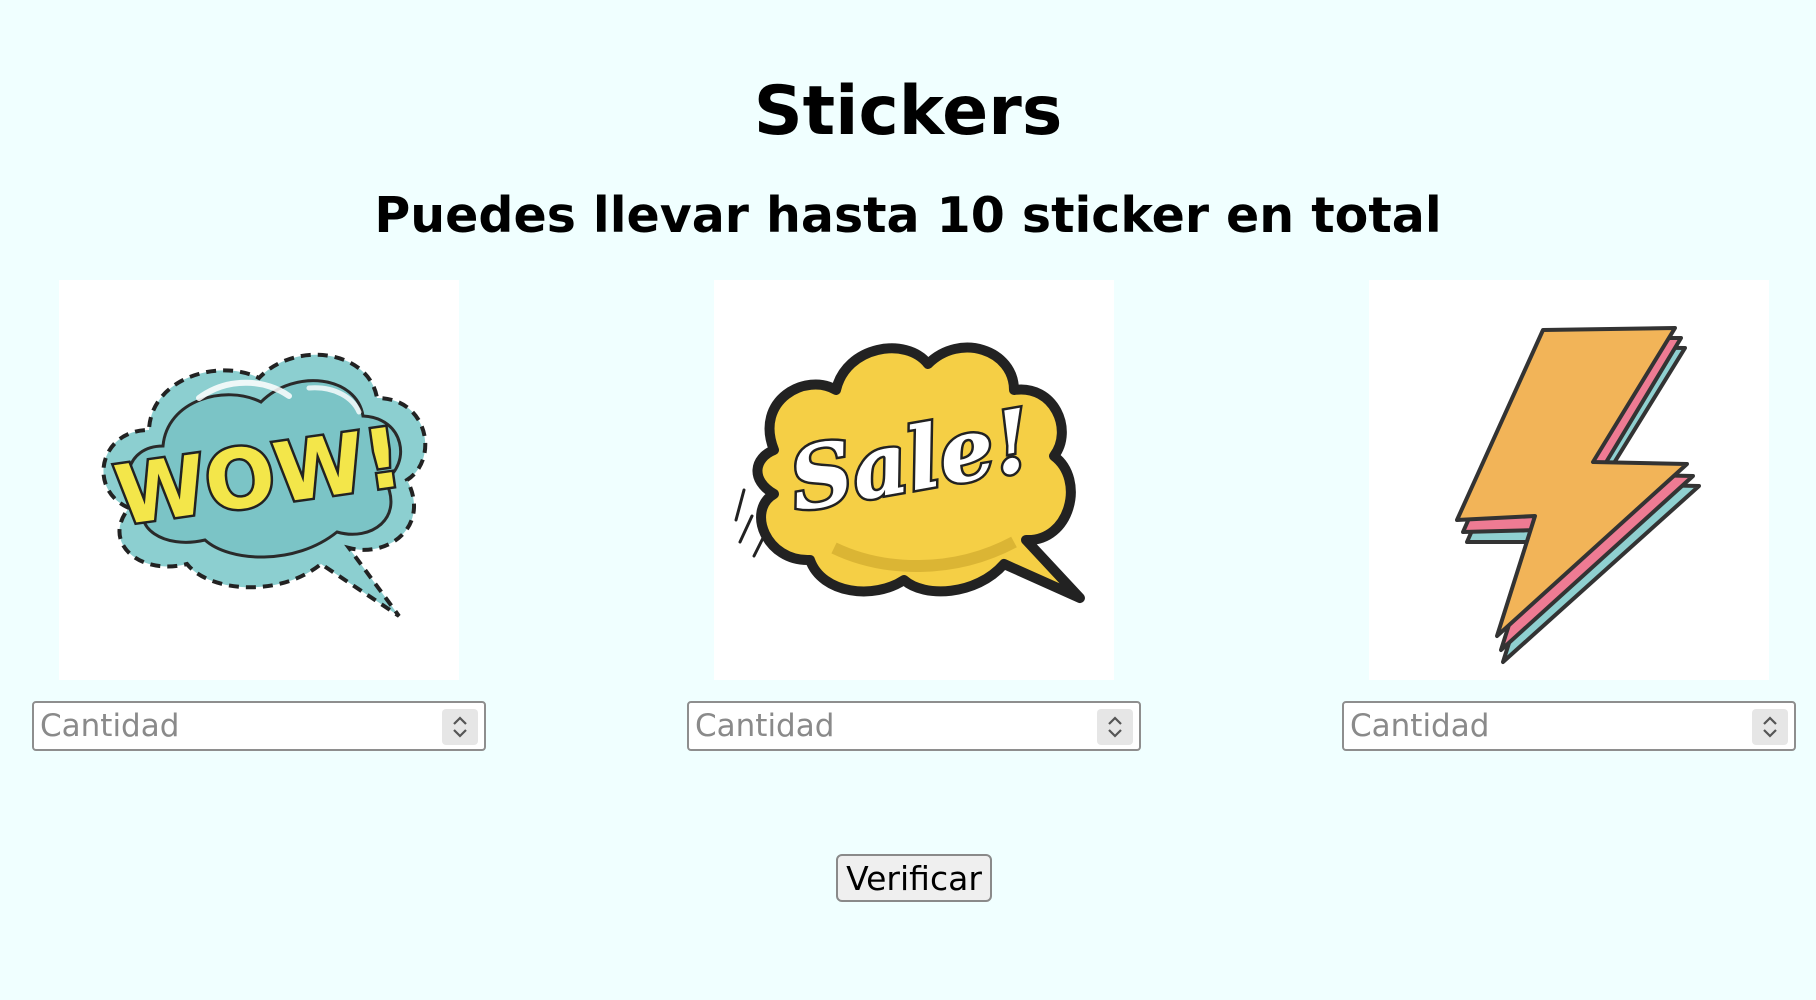  Describe the element at coordinates (908, 111) in the screenshot. I see `page-title: Stickers` at that location.